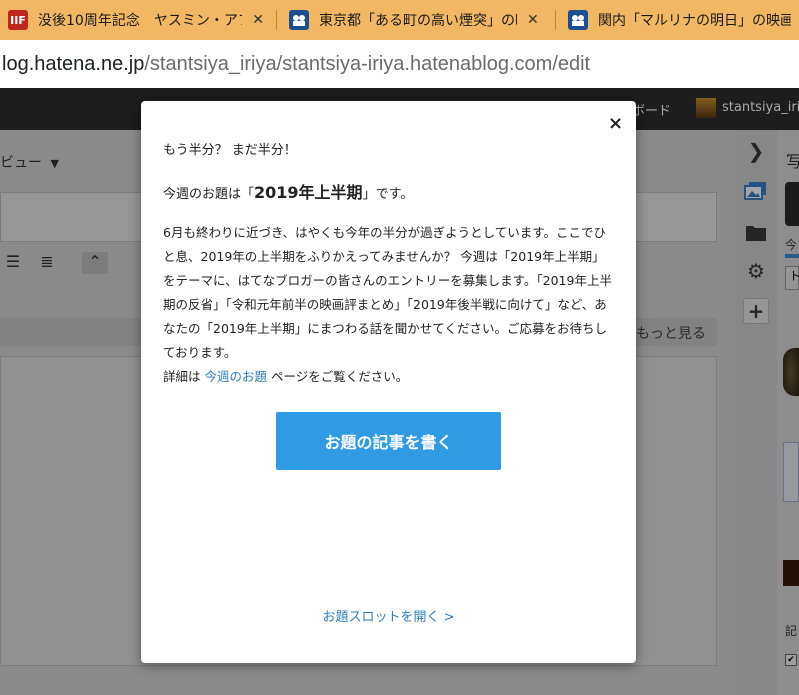 The image size is (799, 695). I want to click on weekly-topic-link: 今週のお題, so click(235, 376).